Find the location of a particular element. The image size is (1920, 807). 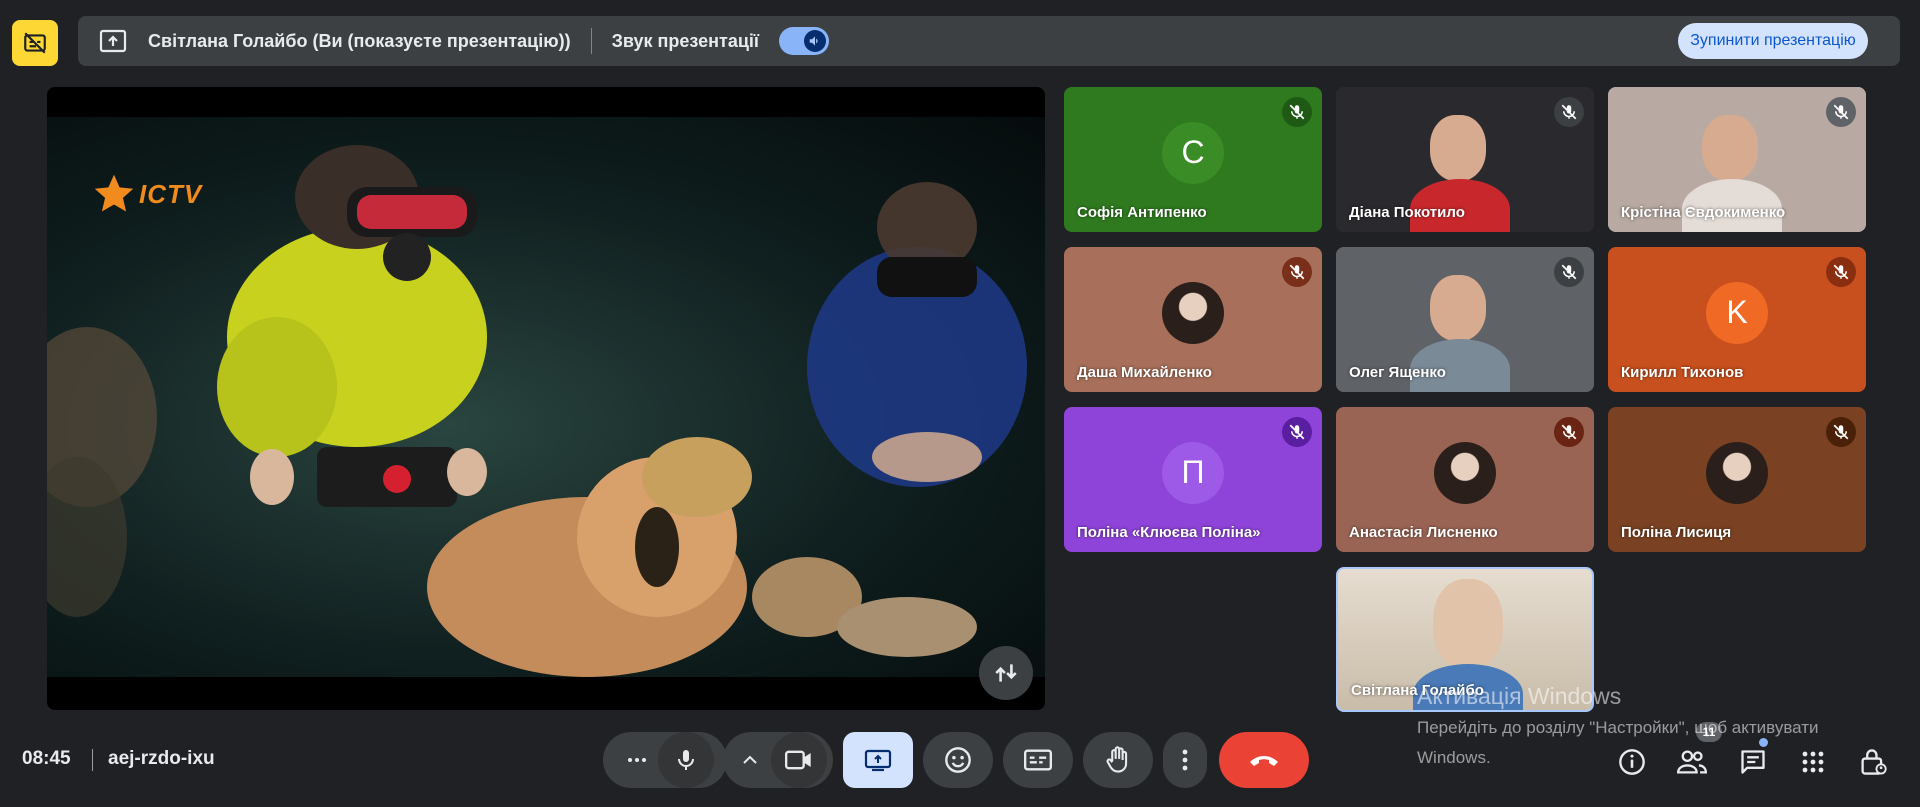

more-horiz-icon is located at coordinates (637, 760).